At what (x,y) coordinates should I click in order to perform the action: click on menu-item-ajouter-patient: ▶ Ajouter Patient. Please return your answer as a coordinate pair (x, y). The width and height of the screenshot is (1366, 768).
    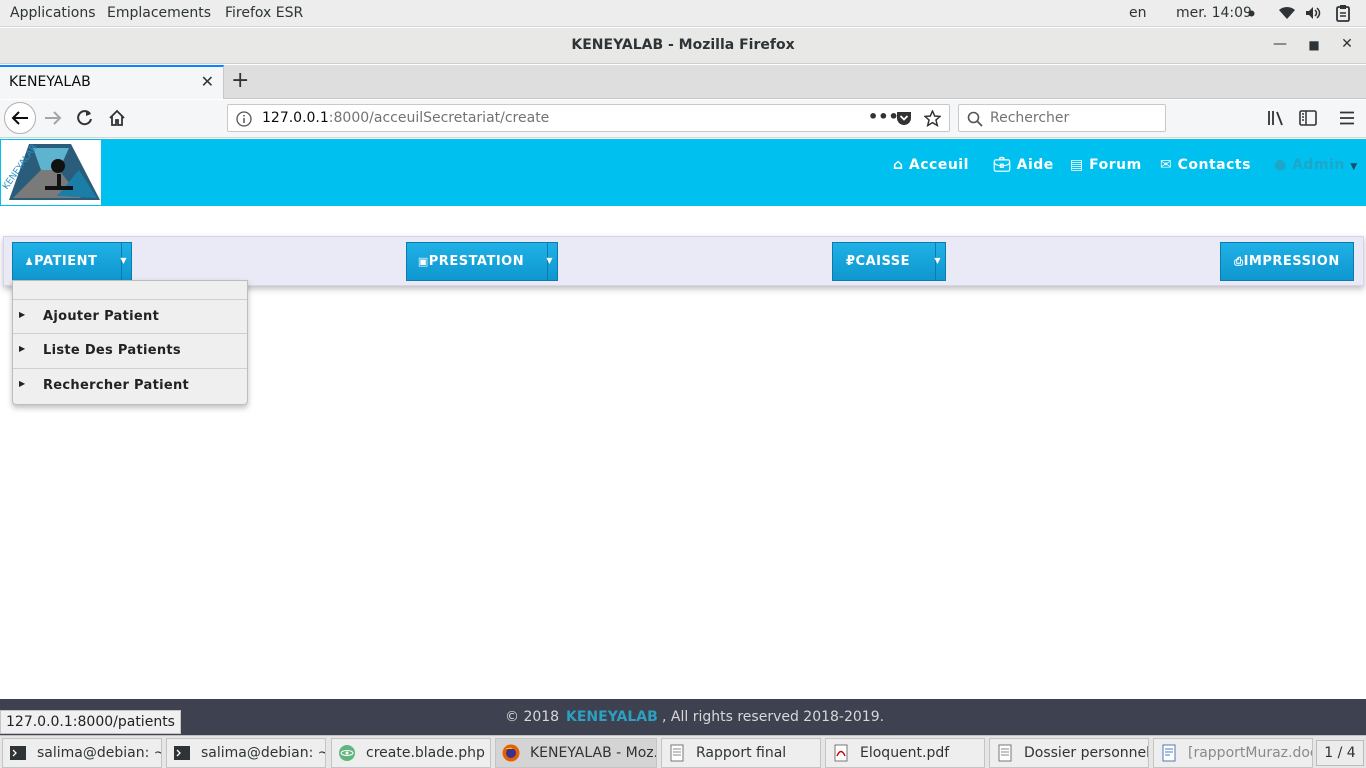
    Looking at the image, I should click on (130, 316).